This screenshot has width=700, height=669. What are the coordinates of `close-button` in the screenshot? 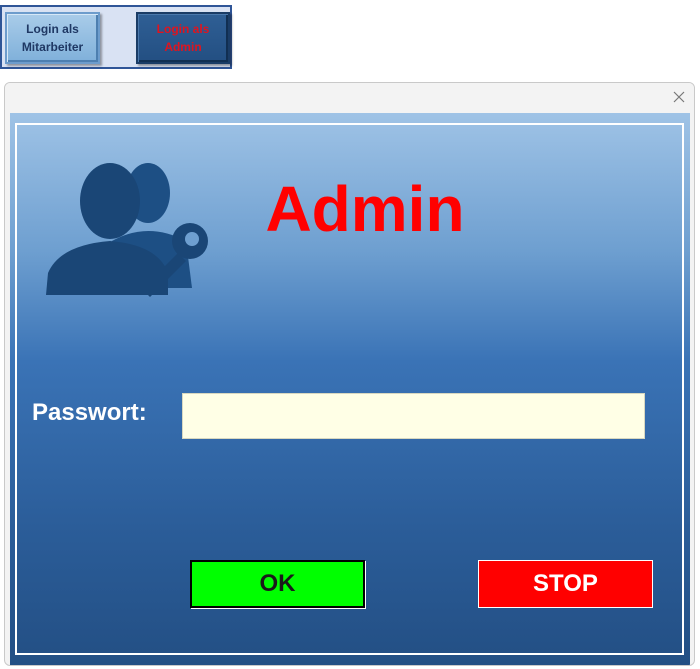 It's located at (679, 97).